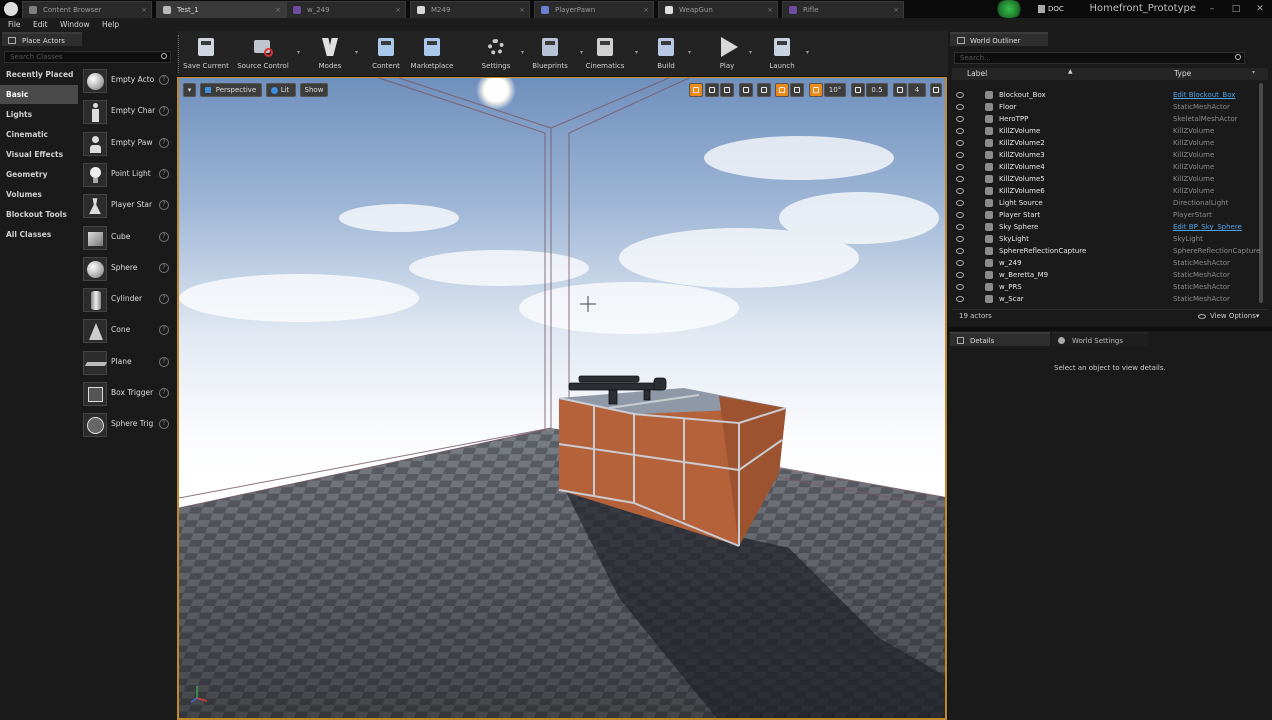 This screenshot has width=1272, height=720. I want to click on tab-test-1: Test_1 ×, so click(221, 9).